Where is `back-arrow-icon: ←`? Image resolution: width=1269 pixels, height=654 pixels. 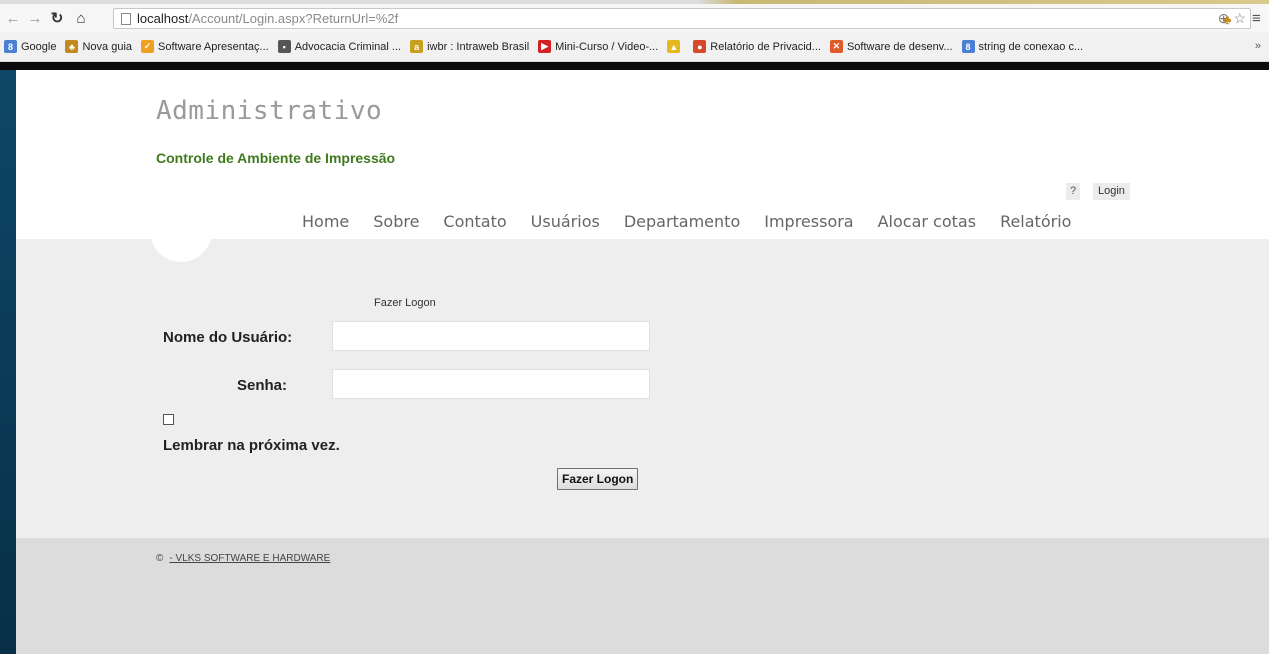
back-arrow-icon: ← is located at coordinates (13, 18).